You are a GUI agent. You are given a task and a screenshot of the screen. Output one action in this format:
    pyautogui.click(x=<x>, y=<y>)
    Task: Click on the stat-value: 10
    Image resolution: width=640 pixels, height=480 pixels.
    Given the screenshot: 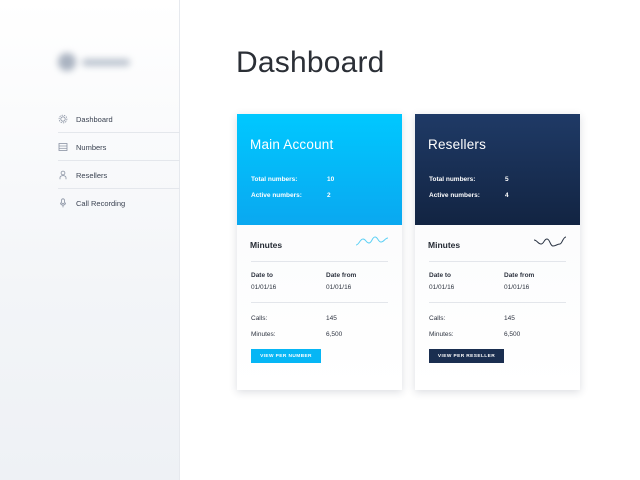 What is the action you would take?
    pyautogui.click(x=331, y=179)
    